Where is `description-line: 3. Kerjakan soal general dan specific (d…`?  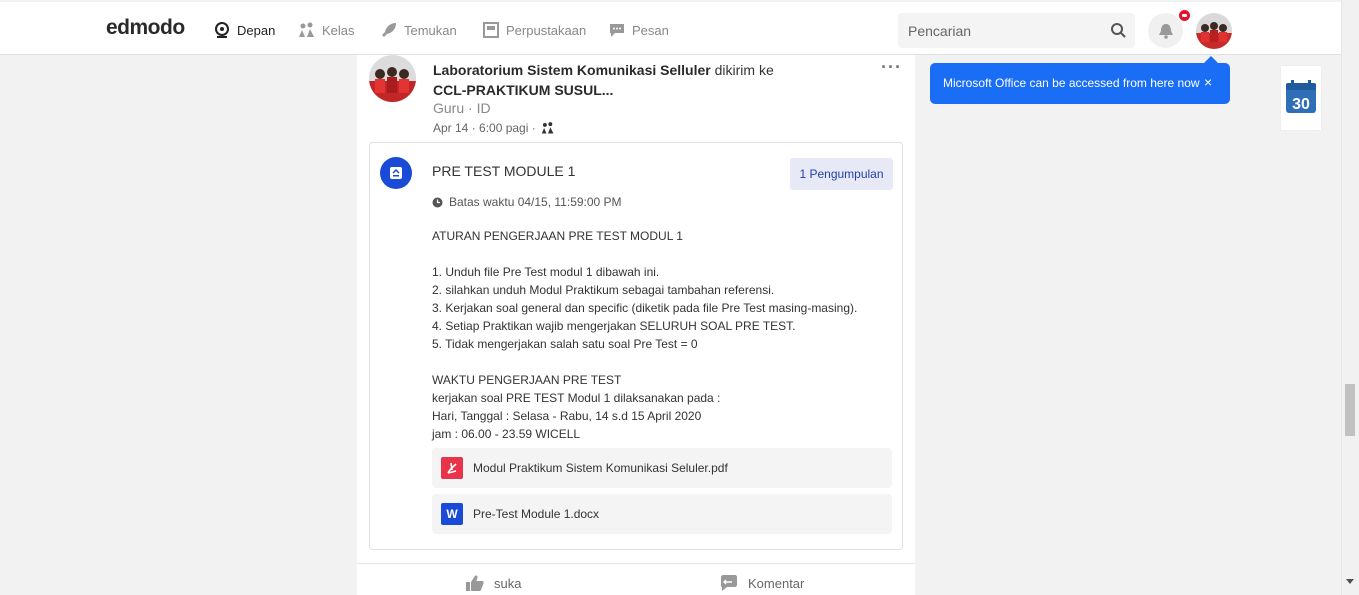 description-line: 3. Kerjakan soal general dan specific (d… is located at coordinates (645, 308).